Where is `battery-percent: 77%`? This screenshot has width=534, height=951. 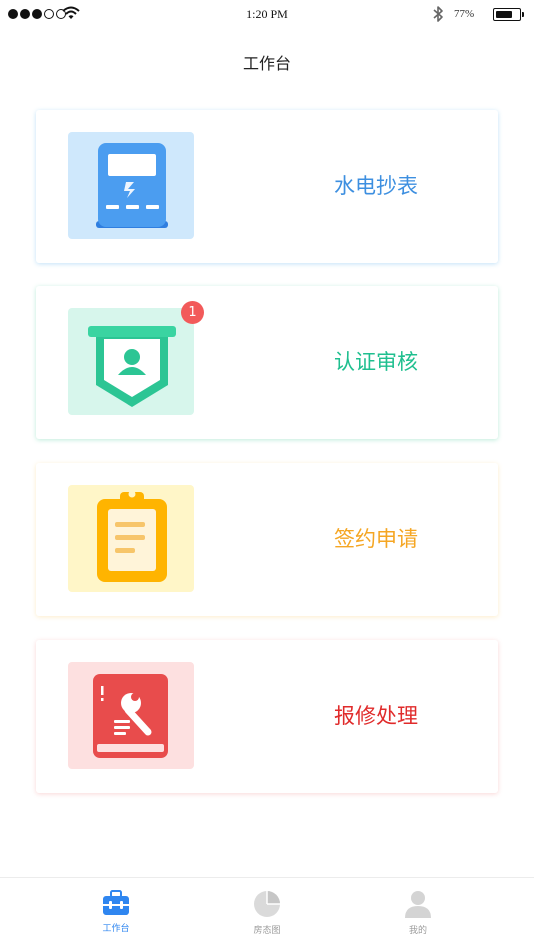 battery-percent: 77% is located at coordinates (464, 14).